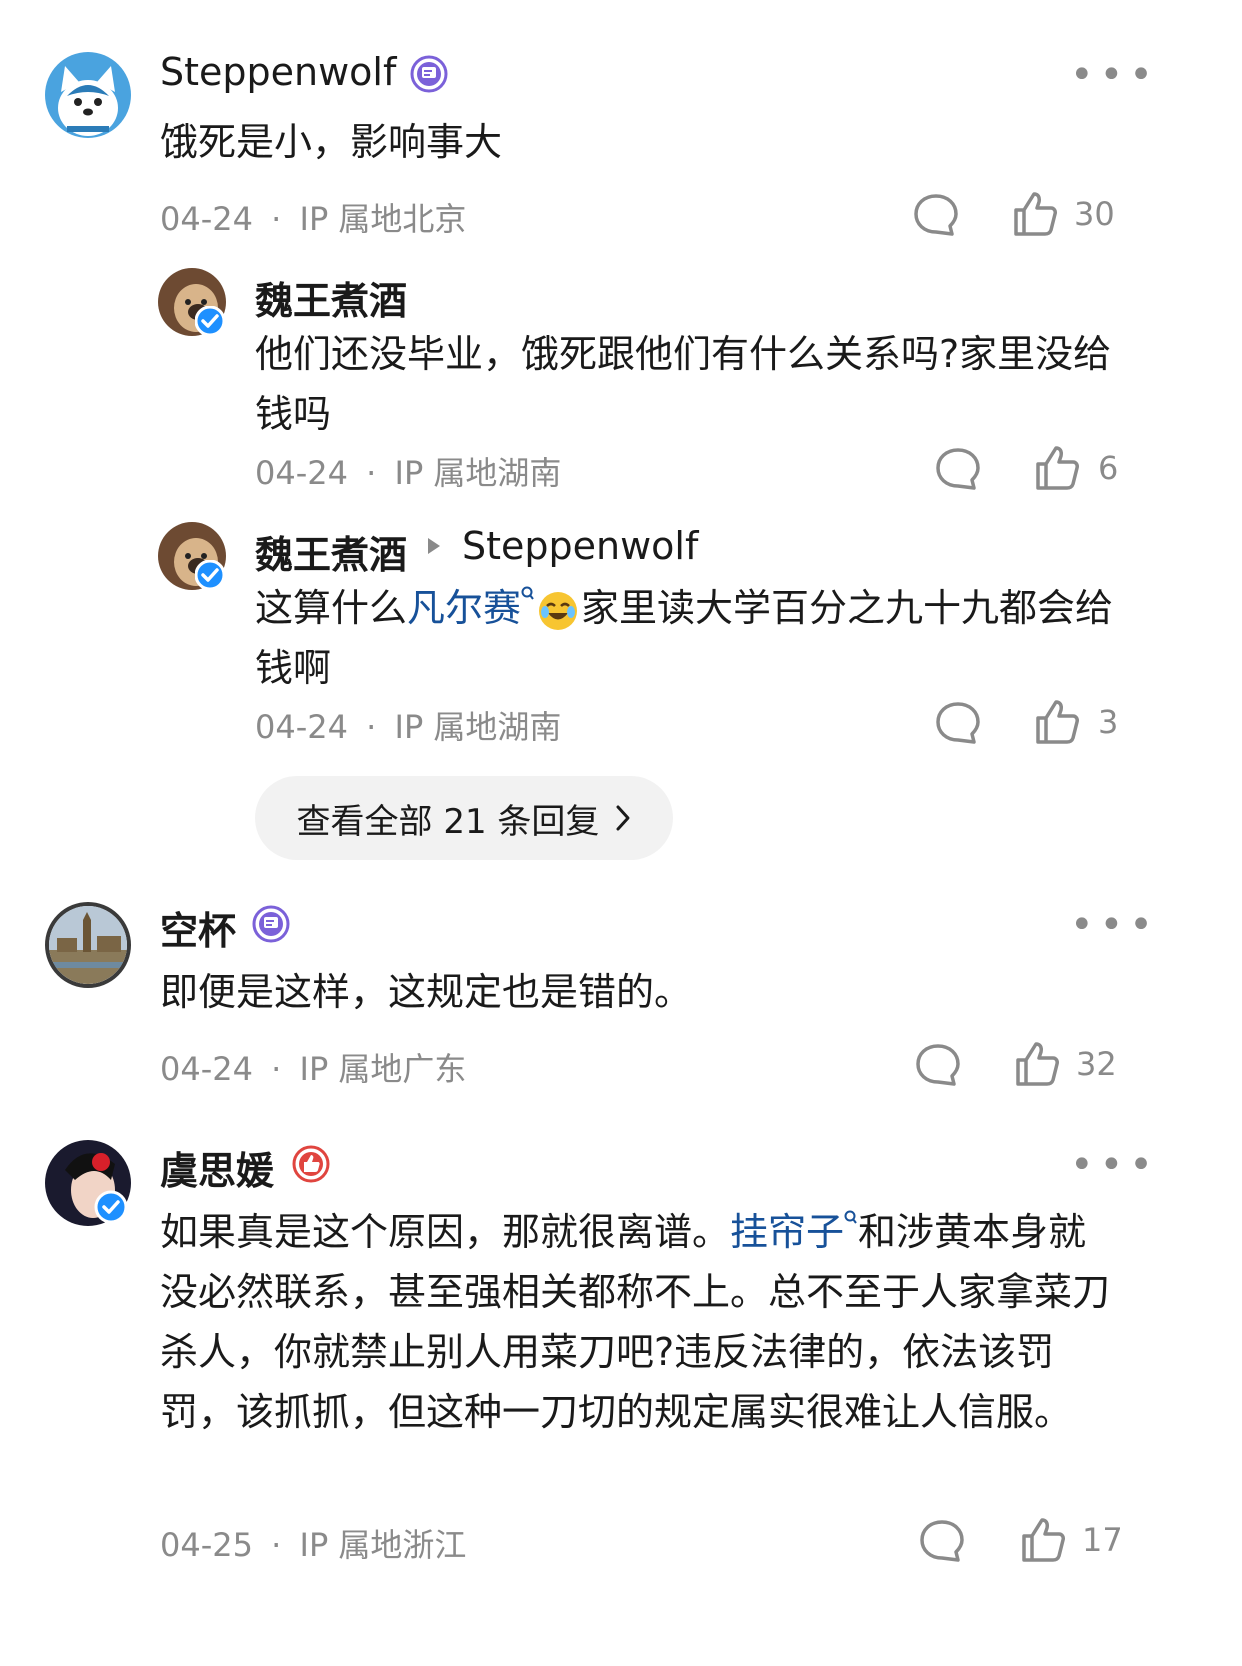 The image size is (1242, 1666). What do you see at coordinates (1063, 214) in the screenshot?
I see `like-button: 30` at bounding box center [1063, 214].